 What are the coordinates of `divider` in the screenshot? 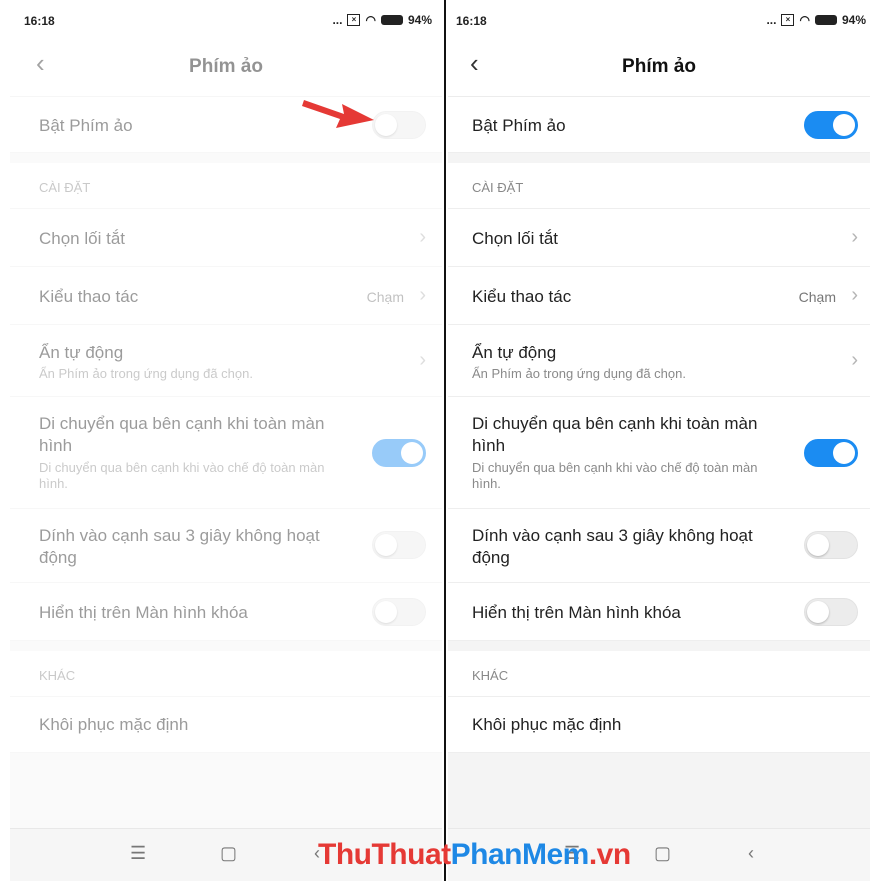 It's located at (445, 440).